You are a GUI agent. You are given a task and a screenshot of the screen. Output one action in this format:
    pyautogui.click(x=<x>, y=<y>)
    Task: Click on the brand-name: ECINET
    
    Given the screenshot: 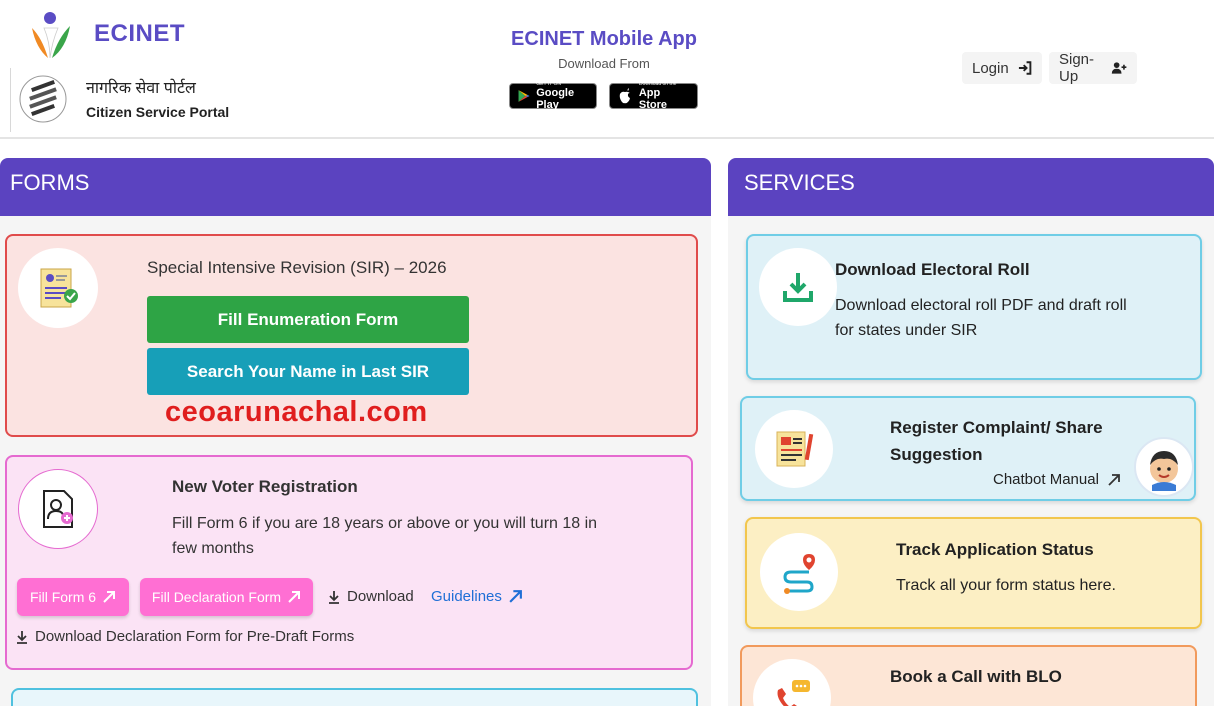 What is the action you would take?
    pyautogui.click(x=139, y=34)
    